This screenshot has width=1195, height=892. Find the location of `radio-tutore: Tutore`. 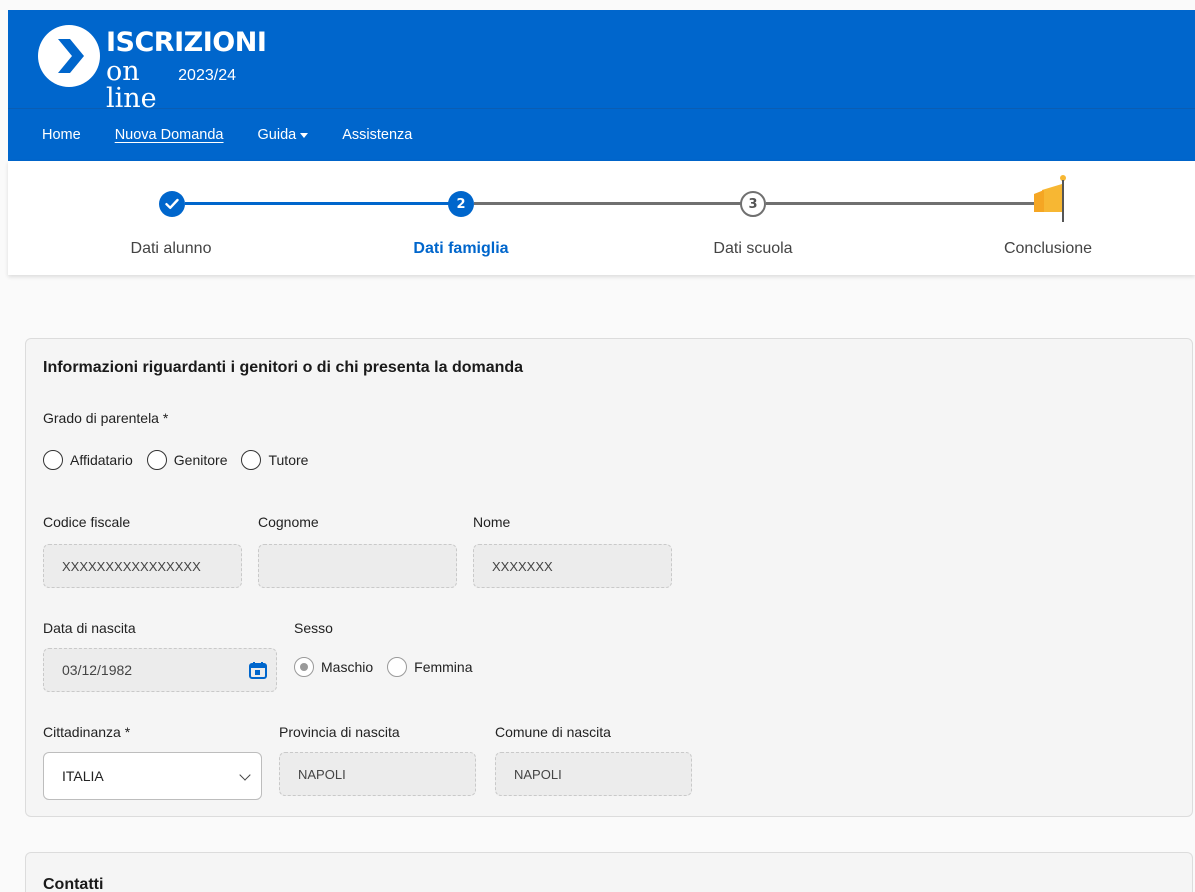

radio-tutore: Tutore is located at coordinates (274, 460).